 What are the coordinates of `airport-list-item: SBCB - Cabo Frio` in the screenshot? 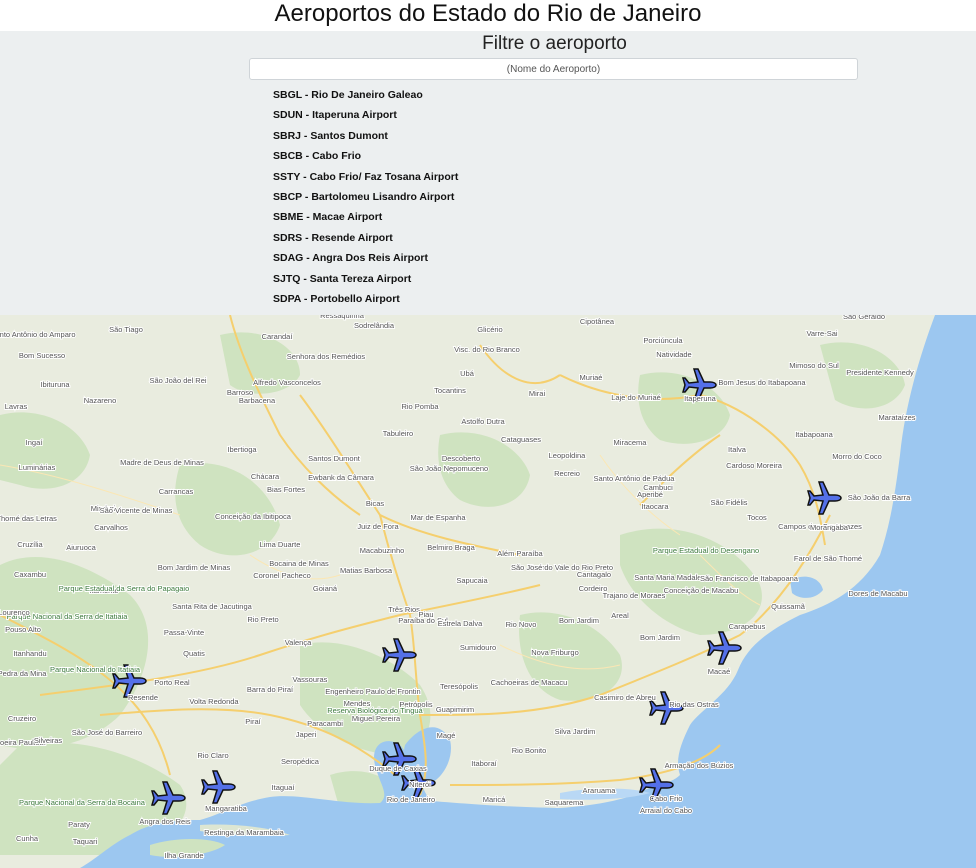 It's located at (365, 158).